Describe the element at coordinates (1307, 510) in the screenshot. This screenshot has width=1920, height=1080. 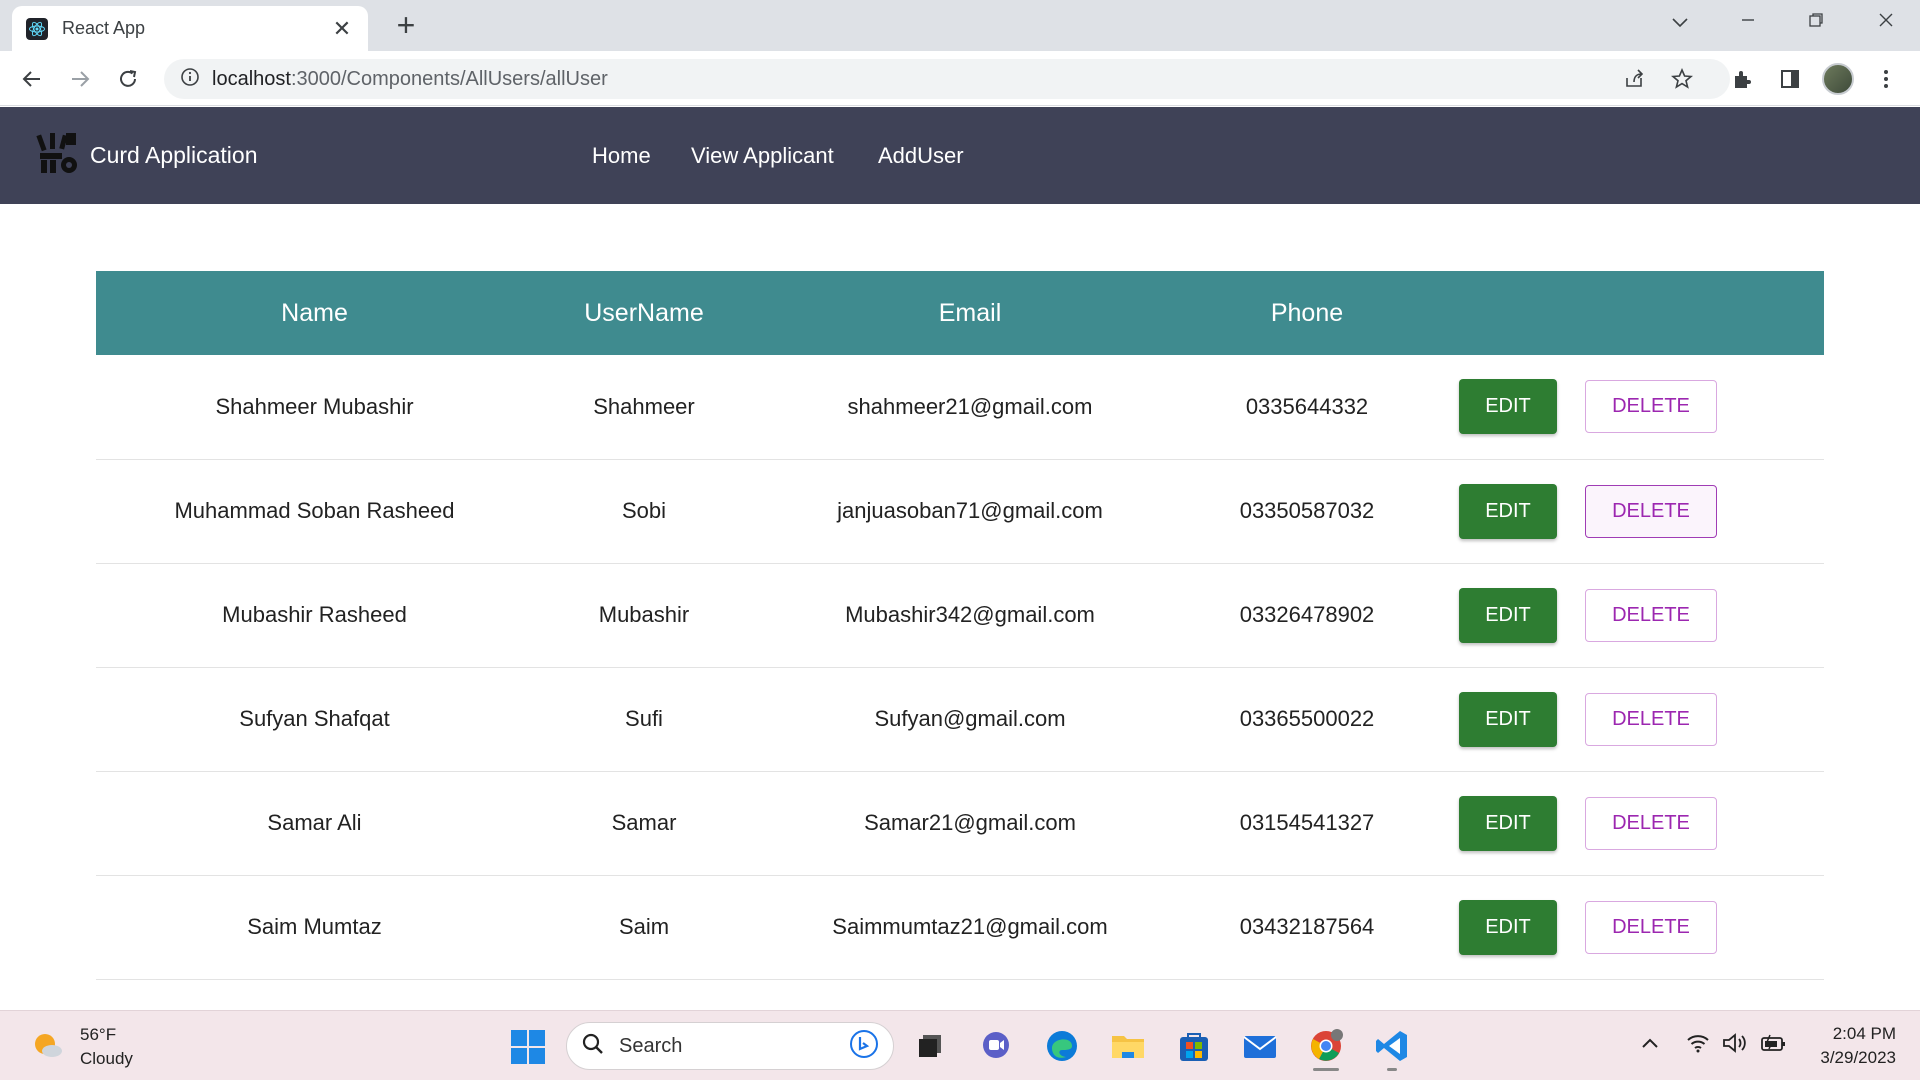
I see `cell-phone: 03350587032` at that location.